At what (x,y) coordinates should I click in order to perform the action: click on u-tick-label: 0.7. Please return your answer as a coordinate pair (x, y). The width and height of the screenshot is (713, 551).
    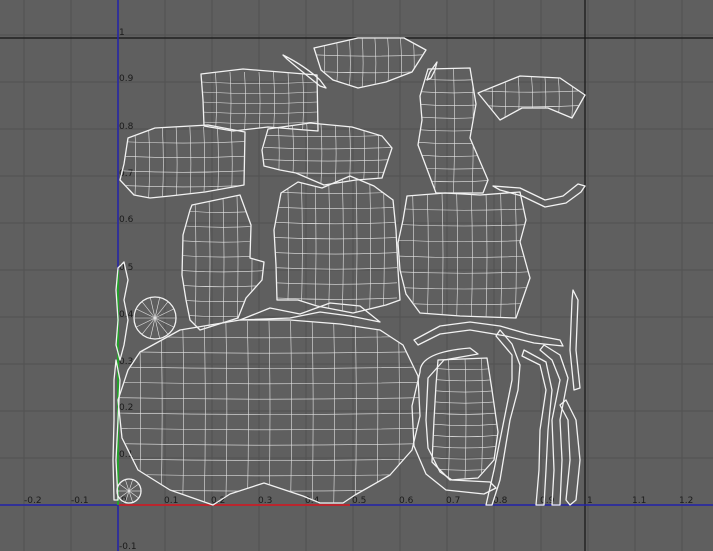
    Looking at the image, I should click on (453, 501).